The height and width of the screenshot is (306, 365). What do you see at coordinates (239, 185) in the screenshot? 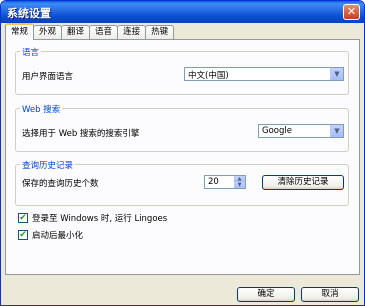
I see `spin-down-icon: ▼` at bounding box center [239, 185].